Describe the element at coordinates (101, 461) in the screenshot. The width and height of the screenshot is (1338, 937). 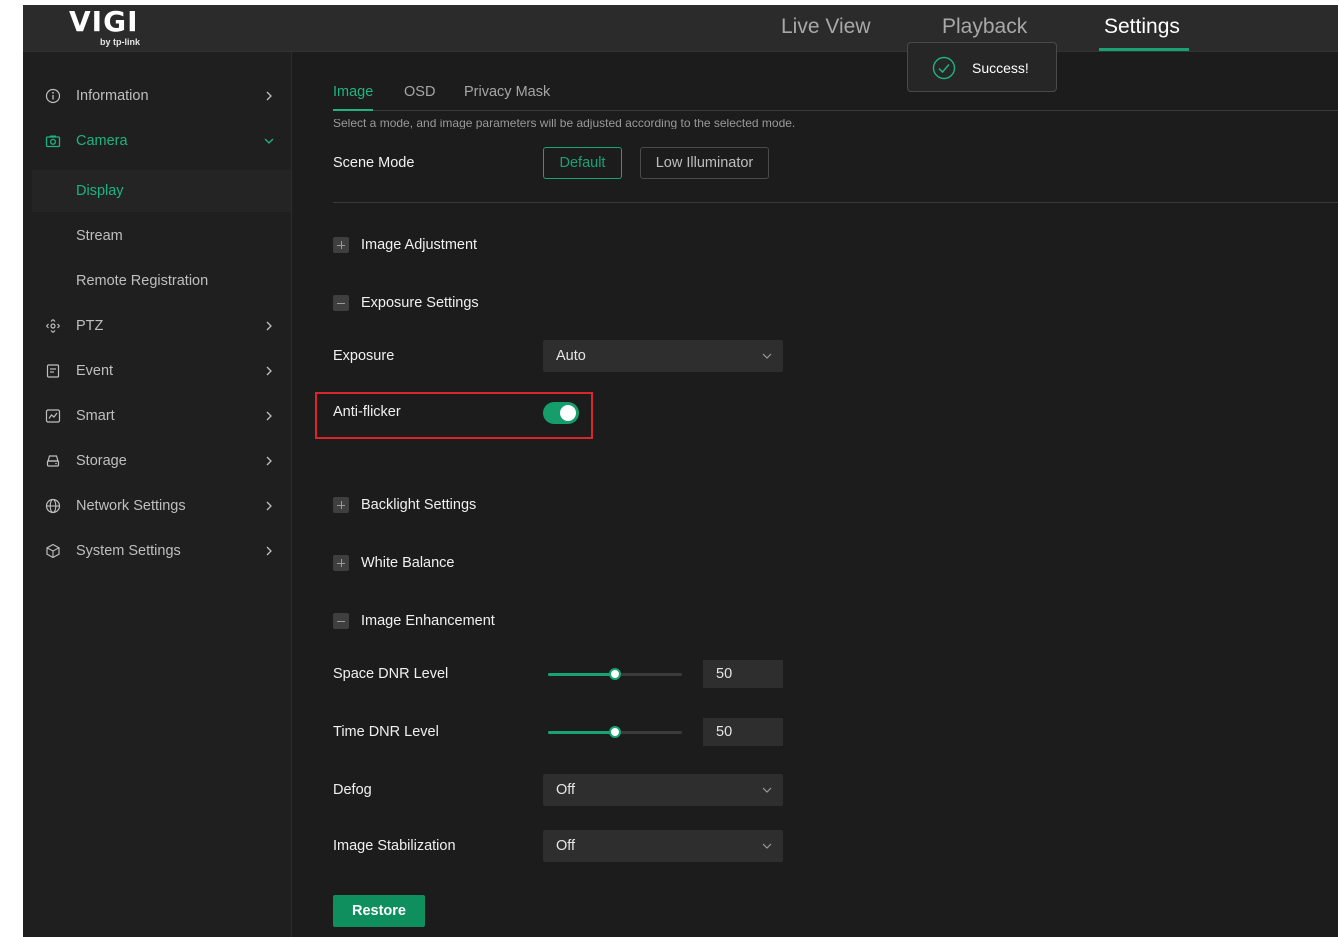
I see `sidebar-item-label: Storage` at that location.